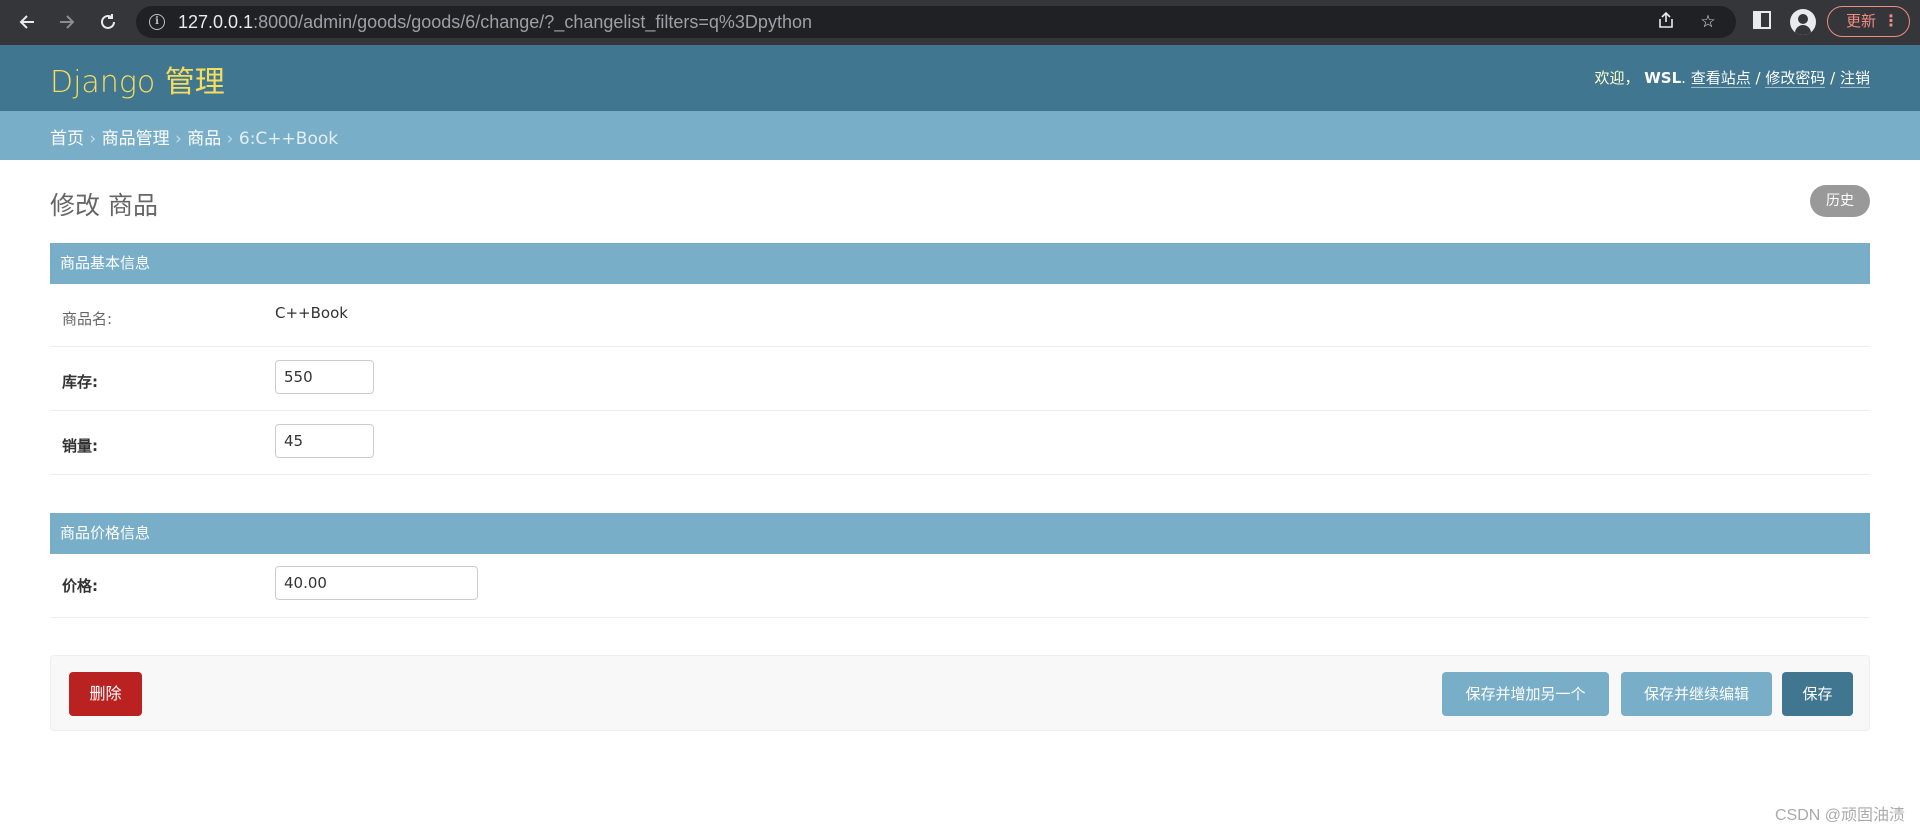 This screenshot has width=1920, height=837. I want to click on form-row-stock: 库存:, so click(960, 379).